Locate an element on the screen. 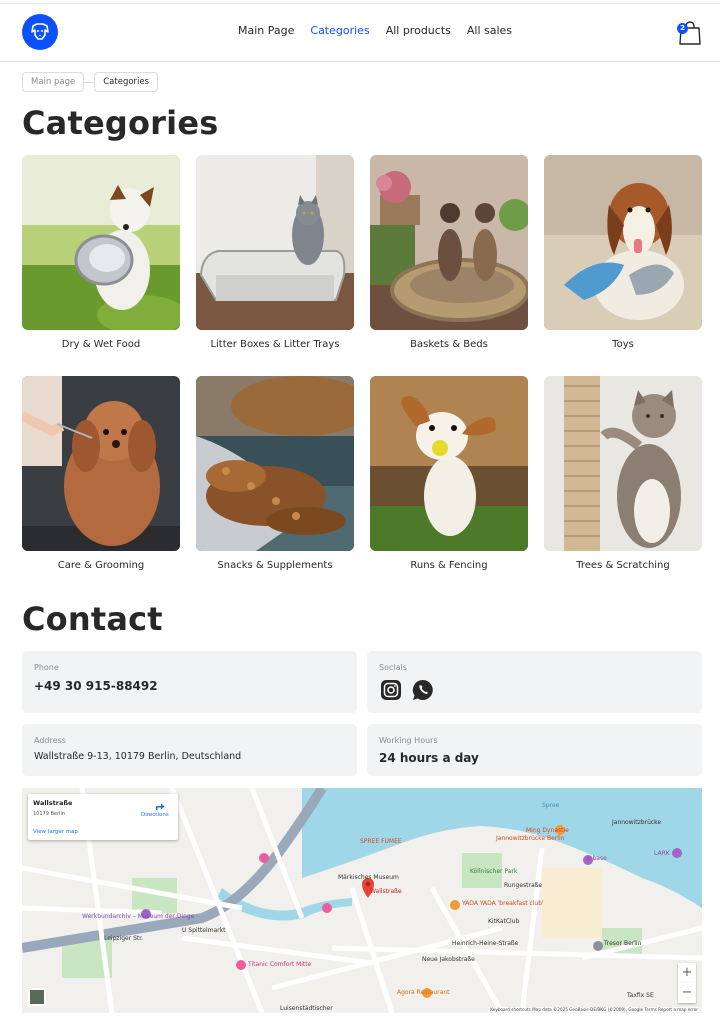  hours-value: 24 hours a day is located at coordinates (429, 758).